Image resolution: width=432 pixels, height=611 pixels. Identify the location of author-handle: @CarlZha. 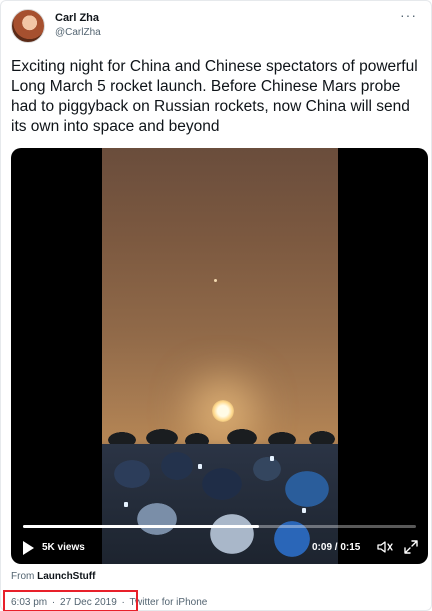
(78, 32).